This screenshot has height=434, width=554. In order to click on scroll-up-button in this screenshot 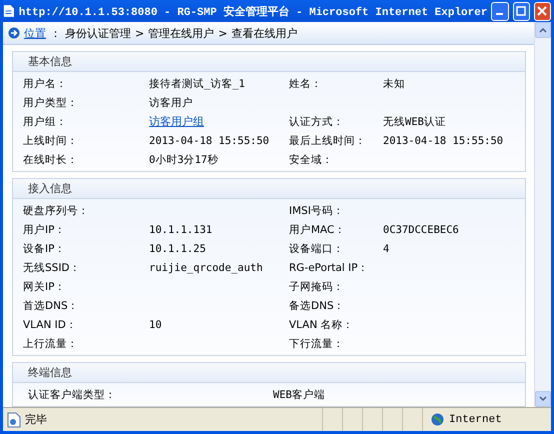, I will do `click(543, 30)`.